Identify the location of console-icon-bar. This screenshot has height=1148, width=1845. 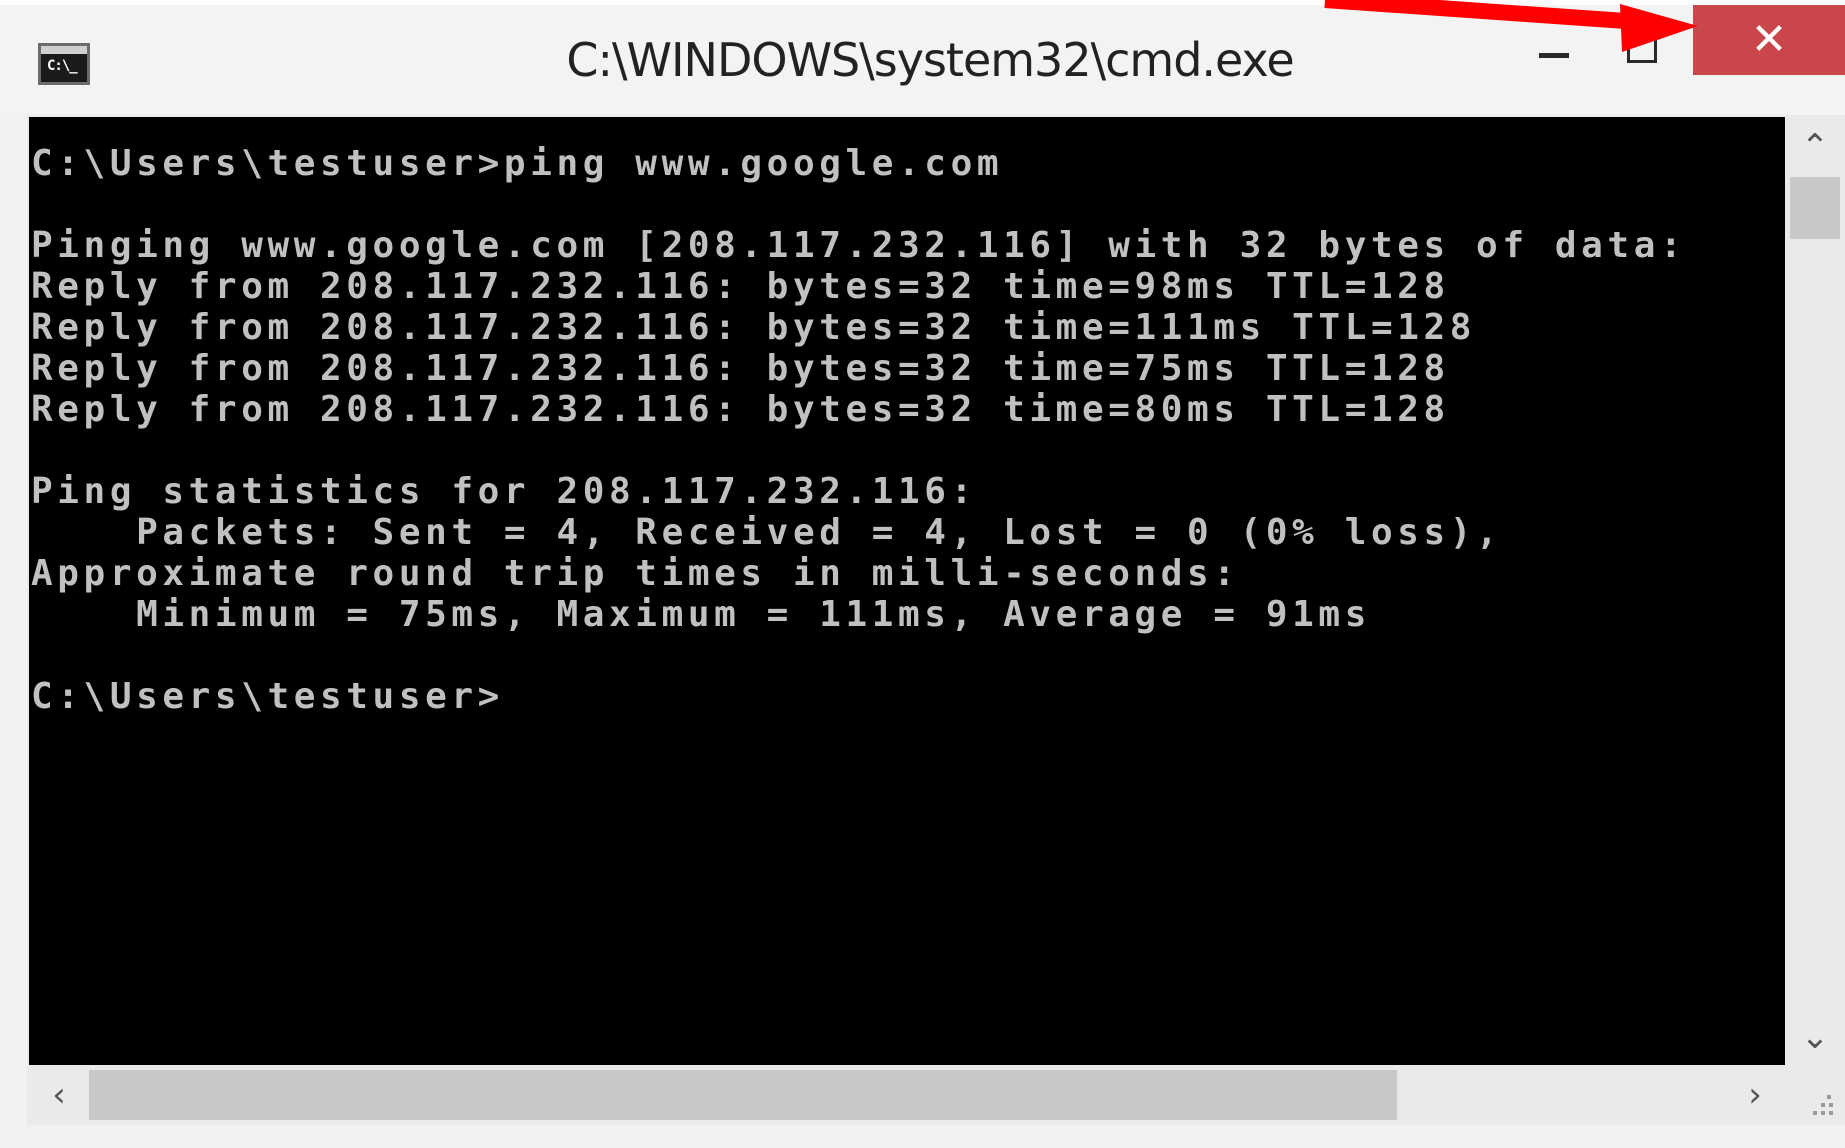
(64, 50).